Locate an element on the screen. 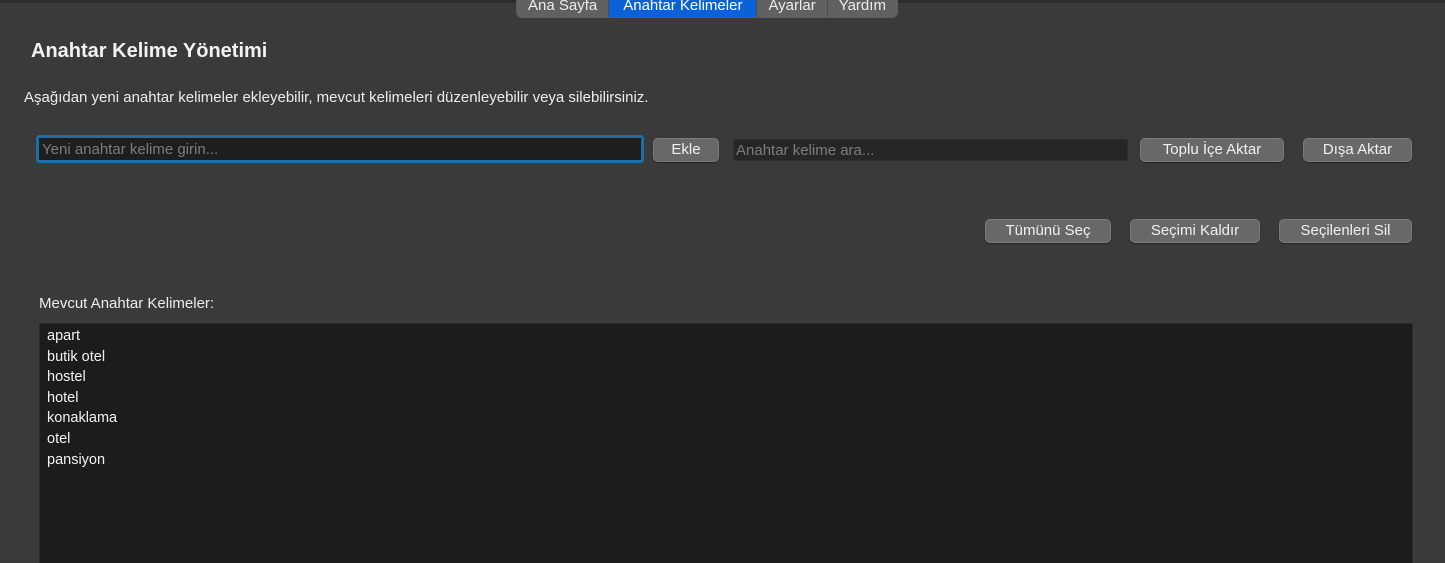  deselect-button: Seçimi Kaldır is located at coordinates (1195, 231).